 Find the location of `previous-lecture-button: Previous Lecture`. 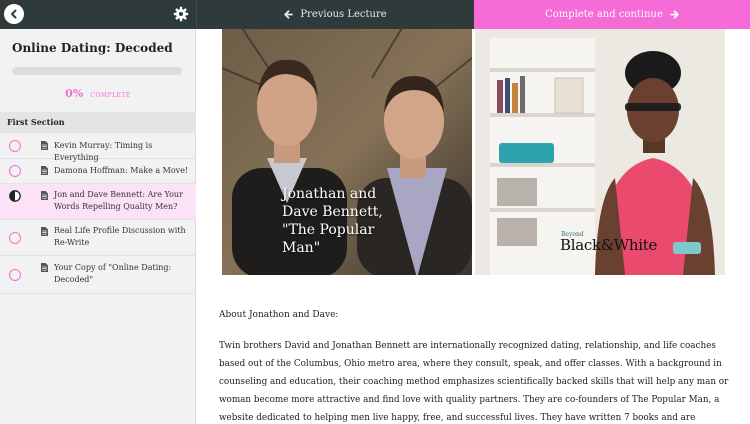

previous-lecture-button: Previous Lecture is located at coordinates (335, 14).